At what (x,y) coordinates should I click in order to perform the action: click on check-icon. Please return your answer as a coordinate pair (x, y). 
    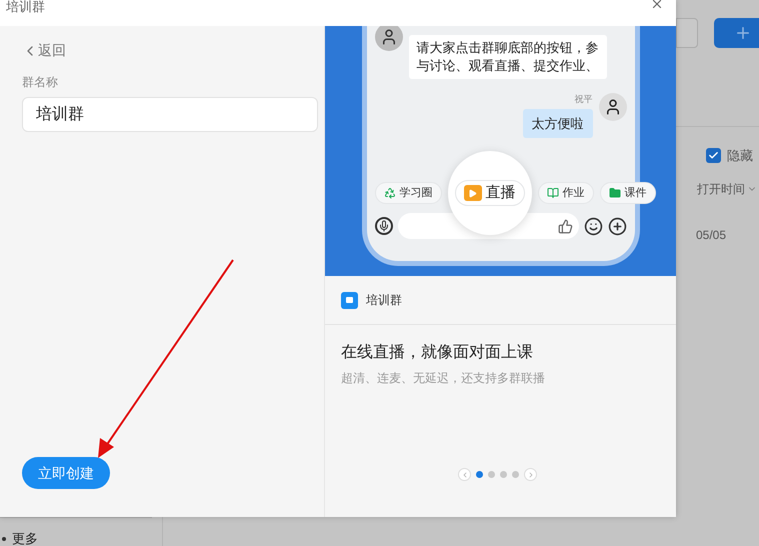
    Looking at the image, I should click on (713, 156).